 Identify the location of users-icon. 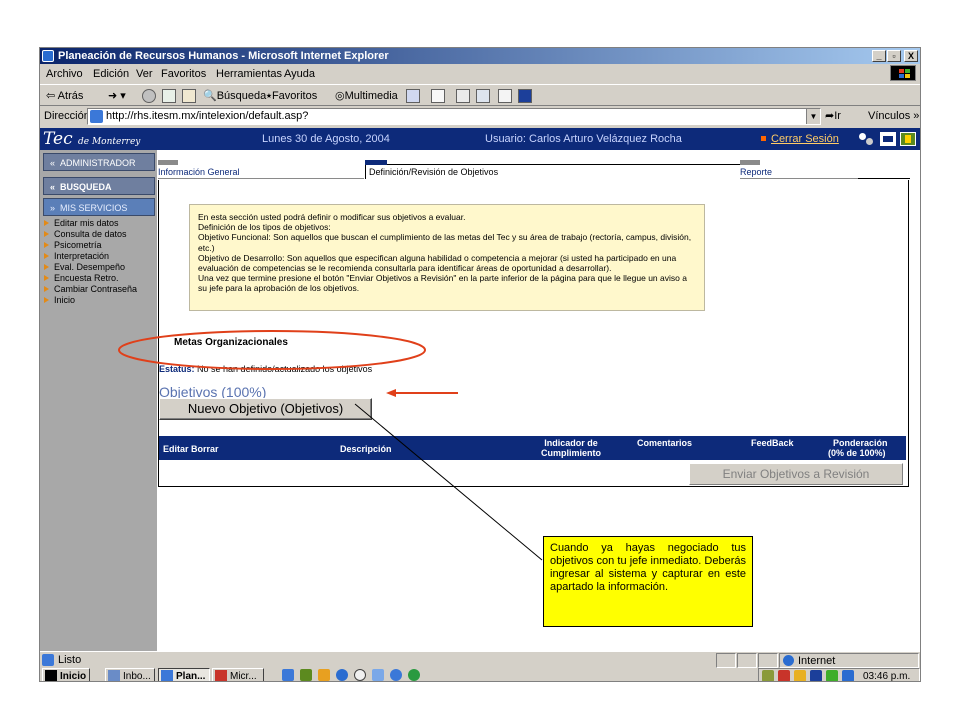
(867, 139).